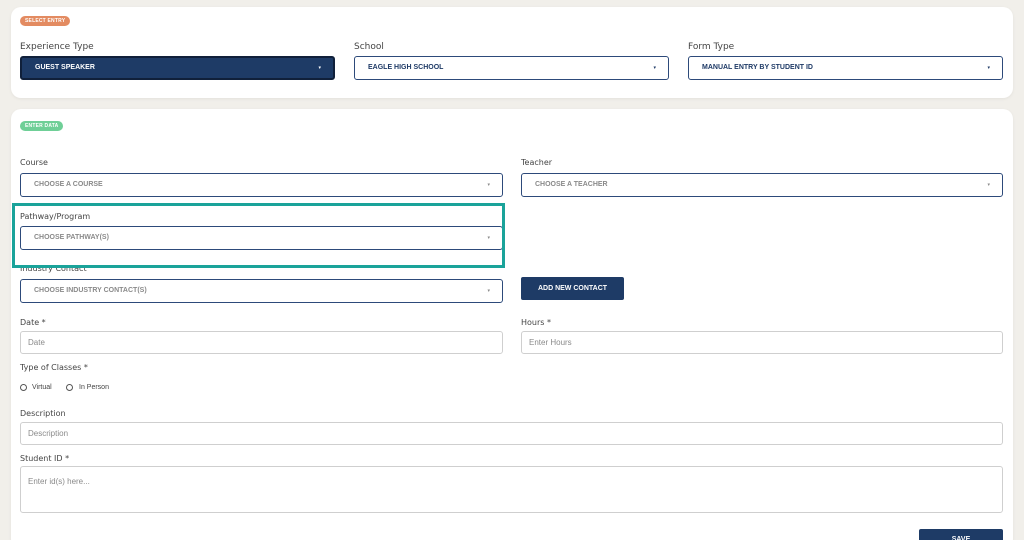 The width and height of the screenshot is (1024, 540). I want to click on date-input: Date, so click(261, 342).